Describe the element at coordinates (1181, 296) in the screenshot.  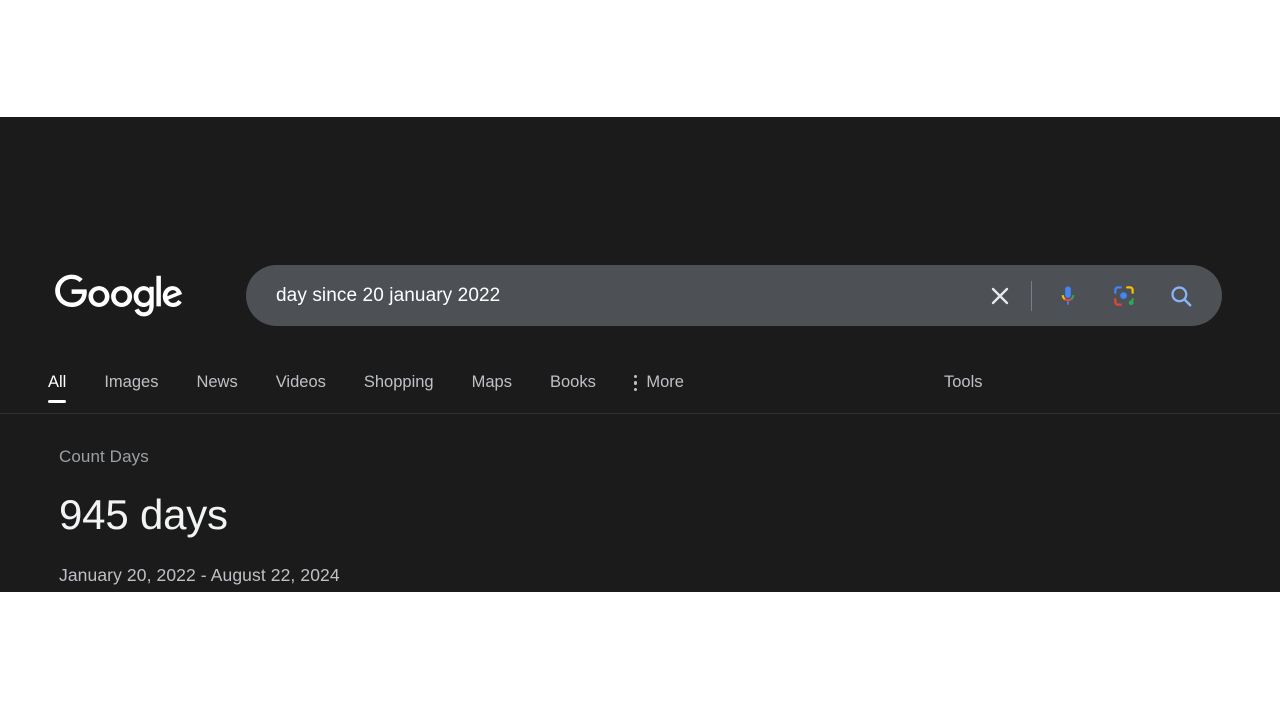
I see `search-icon` at that location.